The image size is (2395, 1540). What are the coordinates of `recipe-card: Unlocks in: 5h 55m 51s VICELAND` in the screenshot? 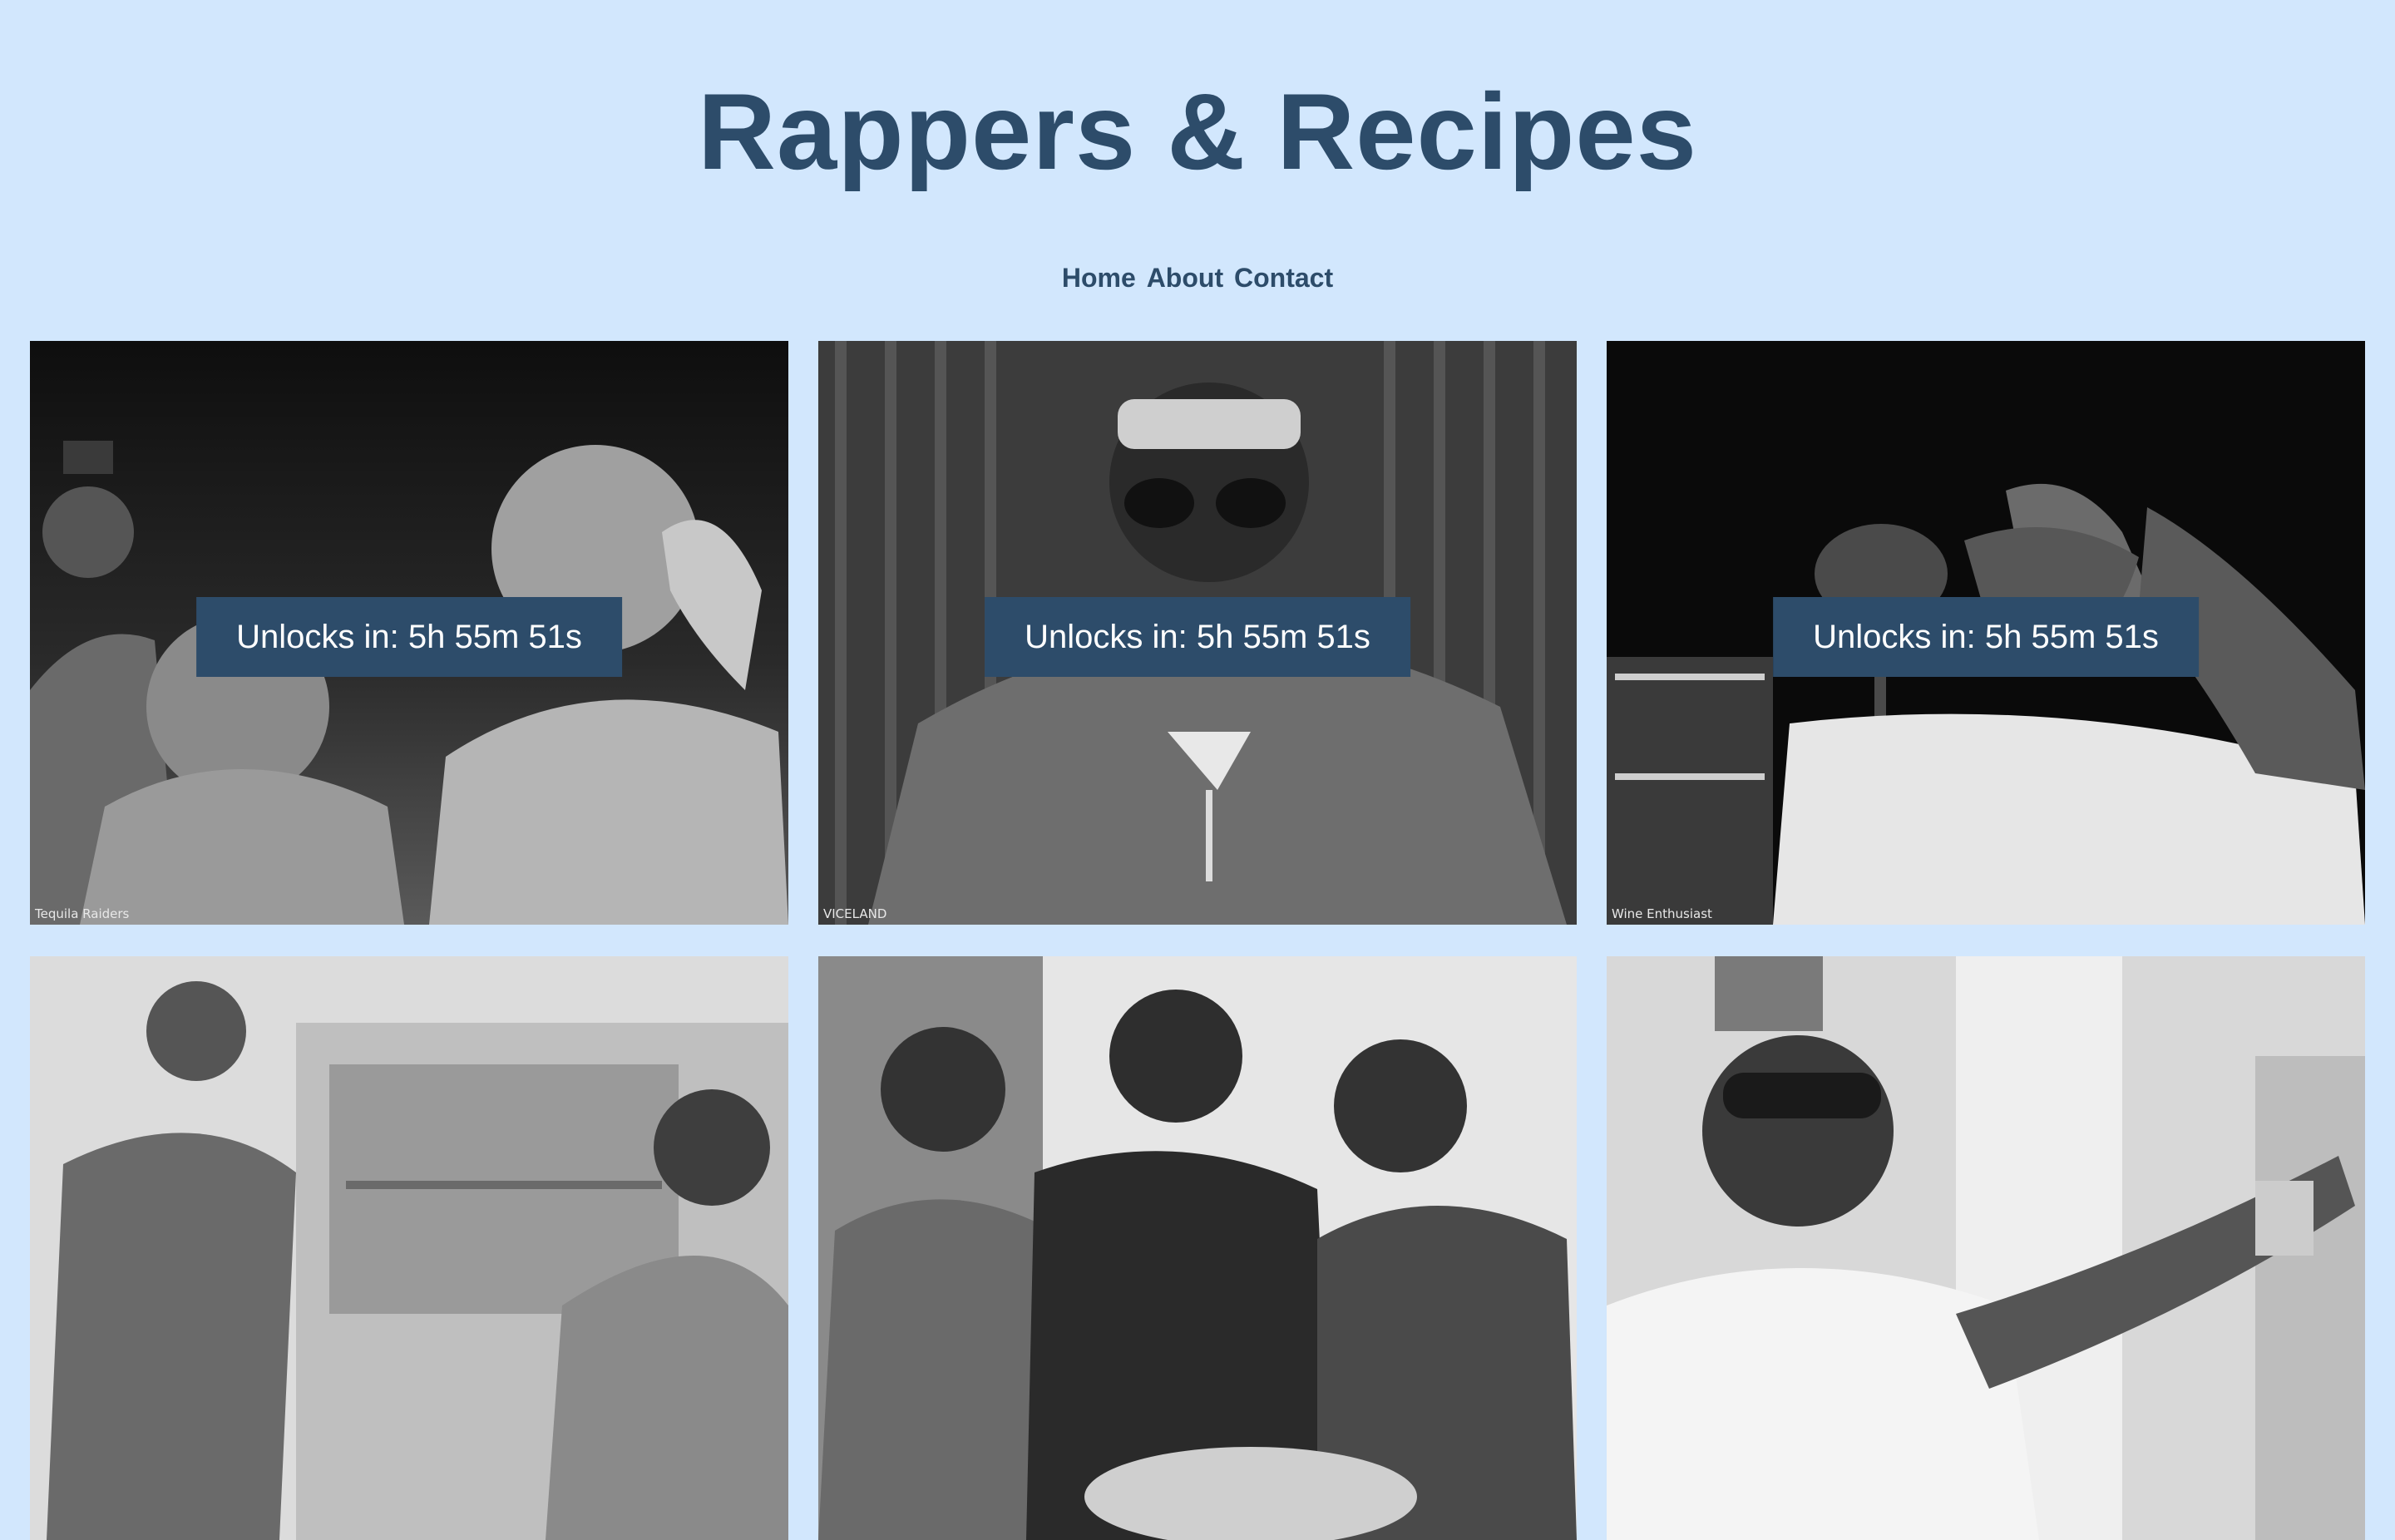 It's located at (1197, 633).